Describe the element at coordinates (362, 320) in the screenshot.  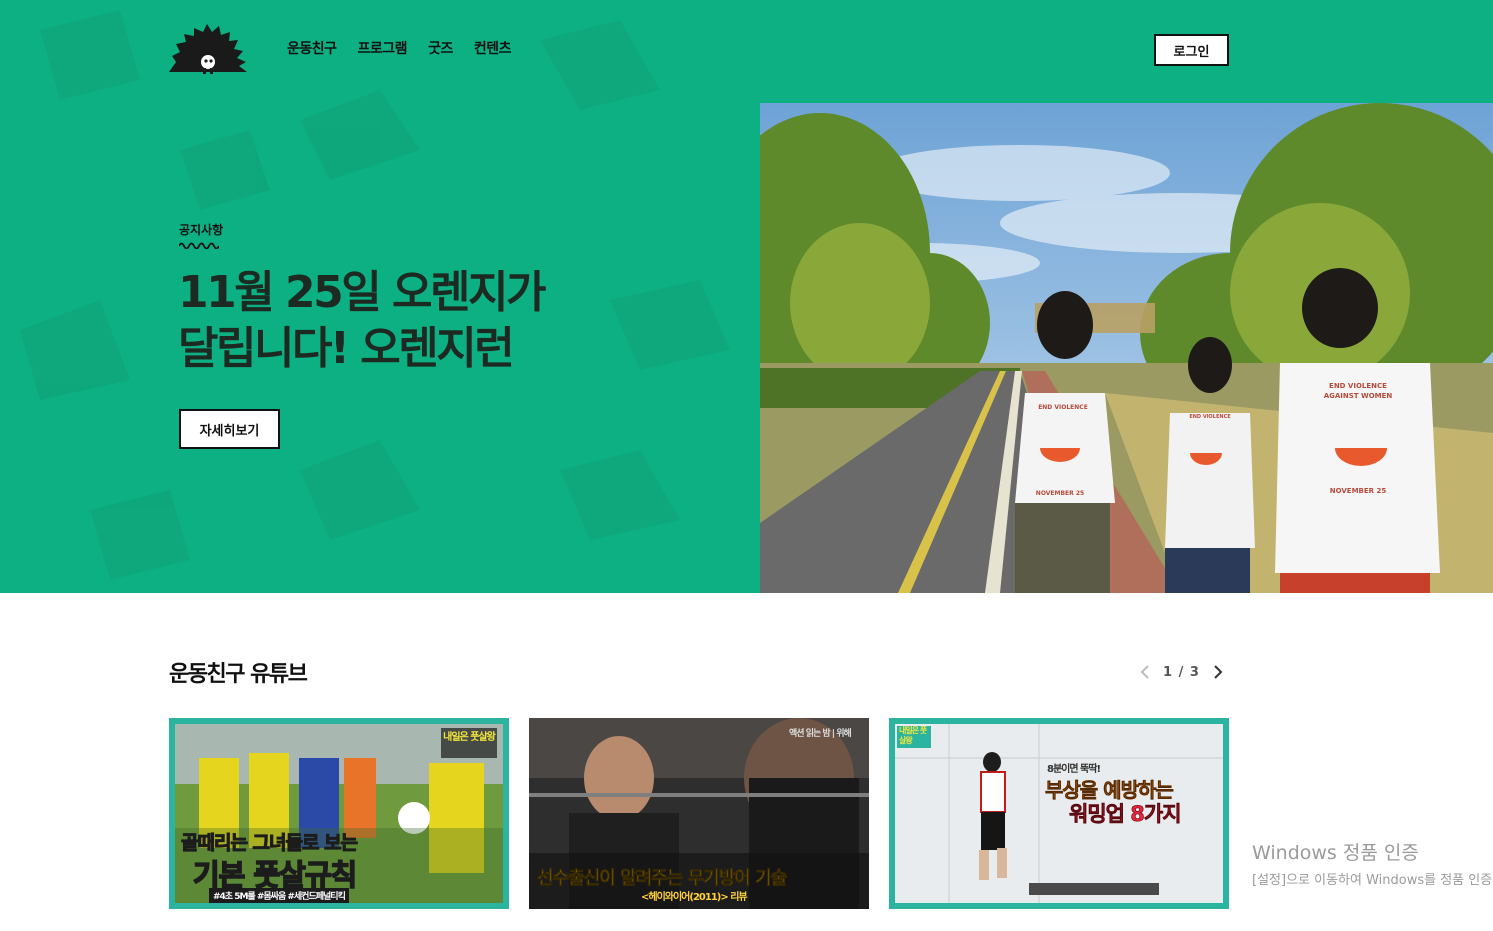
I see `hero-title: 11월 25일 오렌지가 달립니다! 오렌지런` at that location.